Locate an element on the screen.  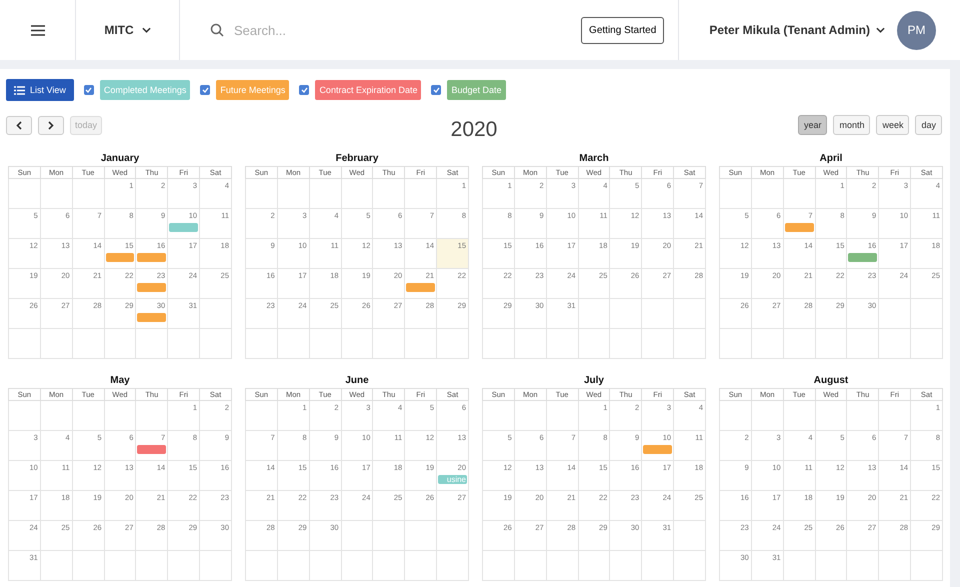
chevron-right-icon is located at coordinates (51, 125).